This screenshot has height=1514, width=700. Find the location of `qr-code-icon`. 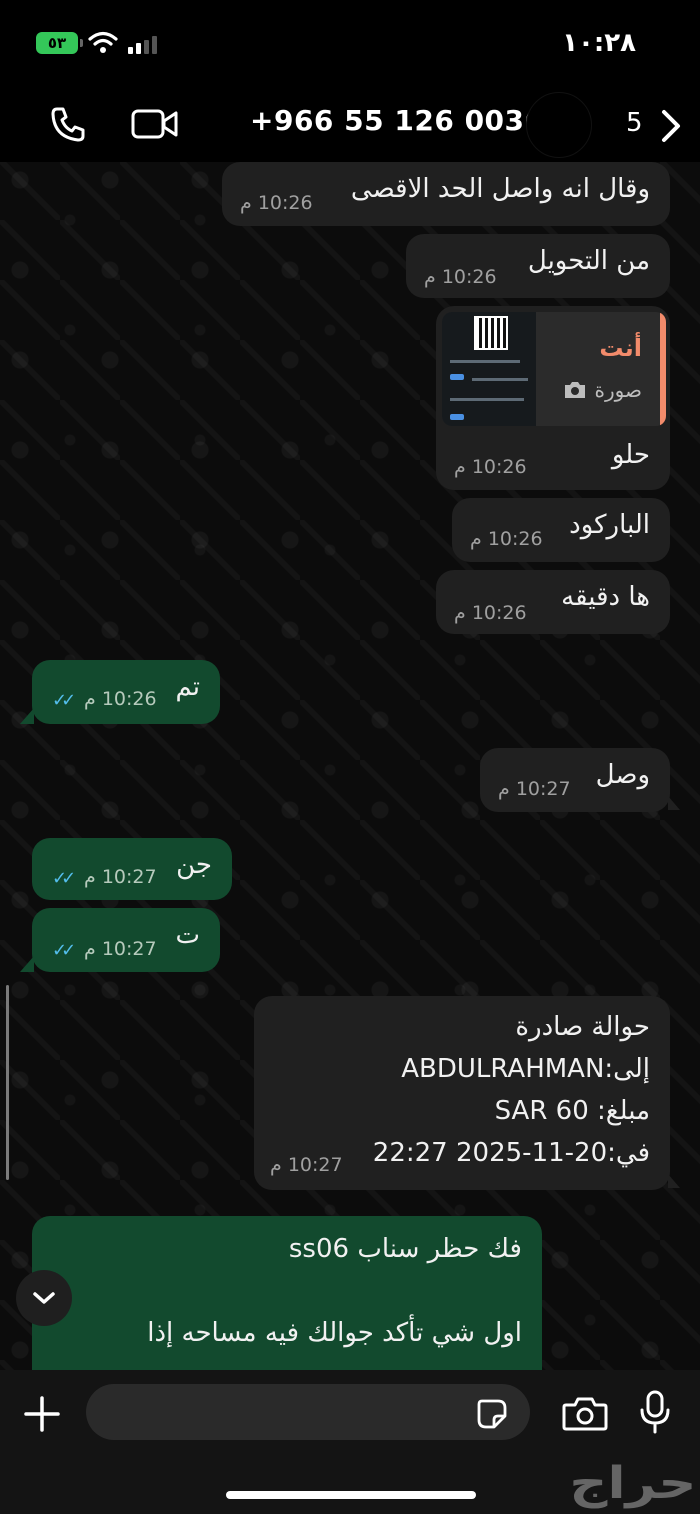

qr-code-icon is located at coordinates (491, 333).